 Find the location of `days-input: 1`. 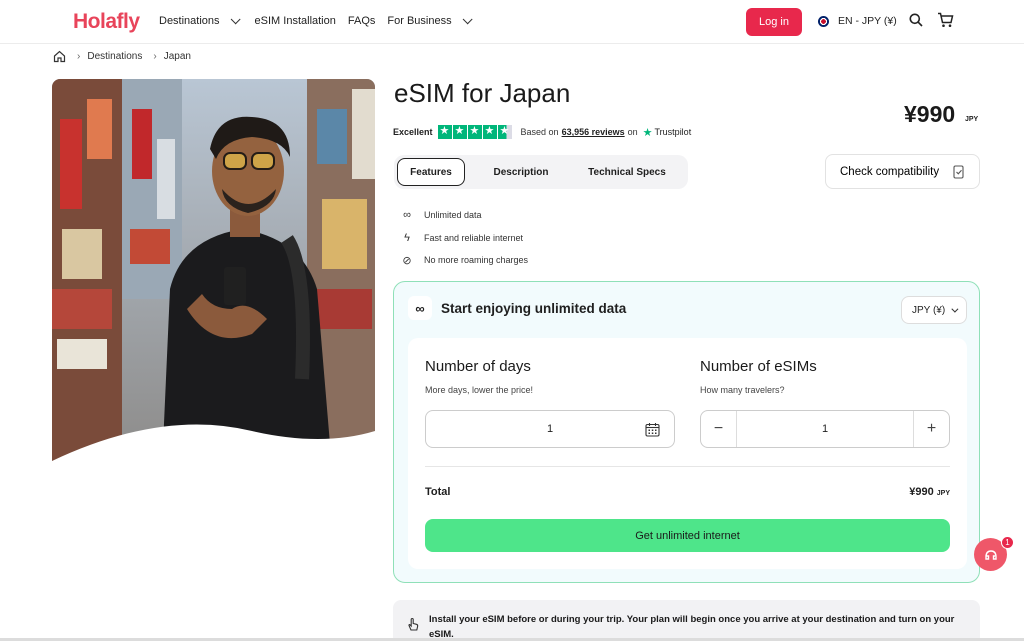

days-input: 1 is located at coordinates (550, 429).